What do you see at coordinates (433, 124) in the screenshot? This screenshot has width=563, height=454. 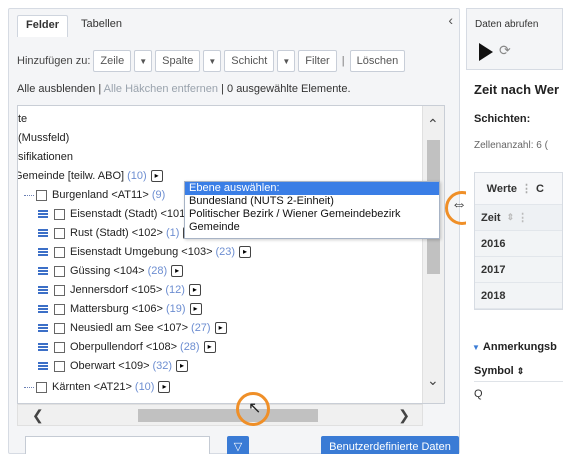 I see `scroll-up-icon: ⌃` at bounding box center [433, 124].